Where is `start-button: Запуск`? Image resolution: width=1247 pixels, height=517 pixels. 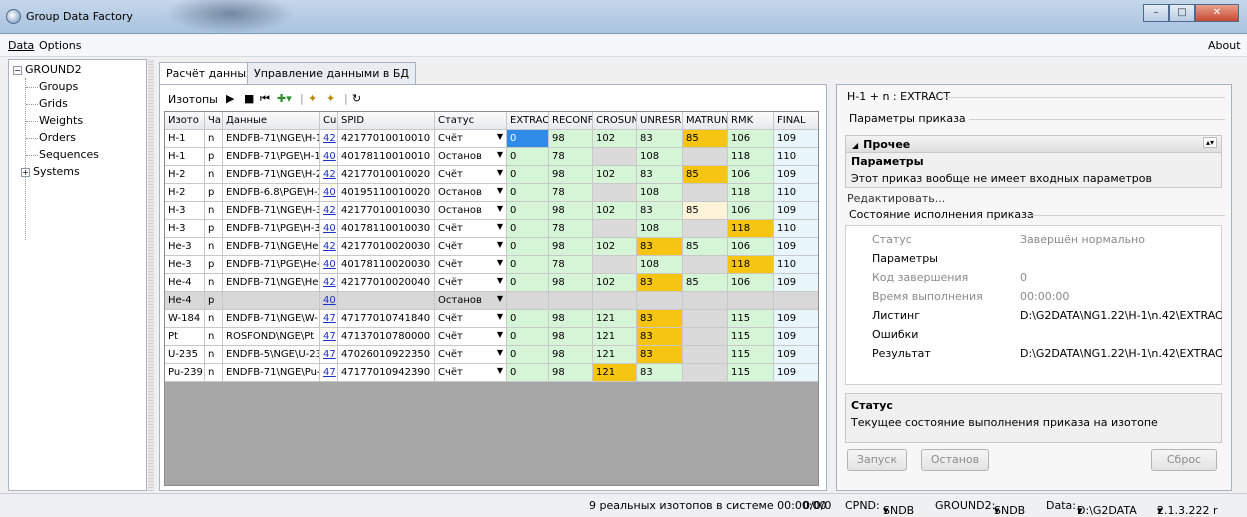
start-button: Запуск is located at coordinates (877, 460).